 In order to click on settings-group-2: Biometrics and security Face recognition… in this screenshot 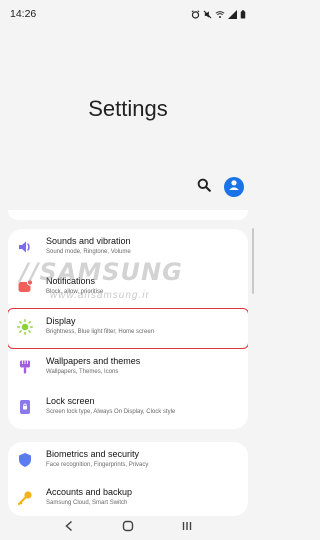, I will do `click(128, 479)`.